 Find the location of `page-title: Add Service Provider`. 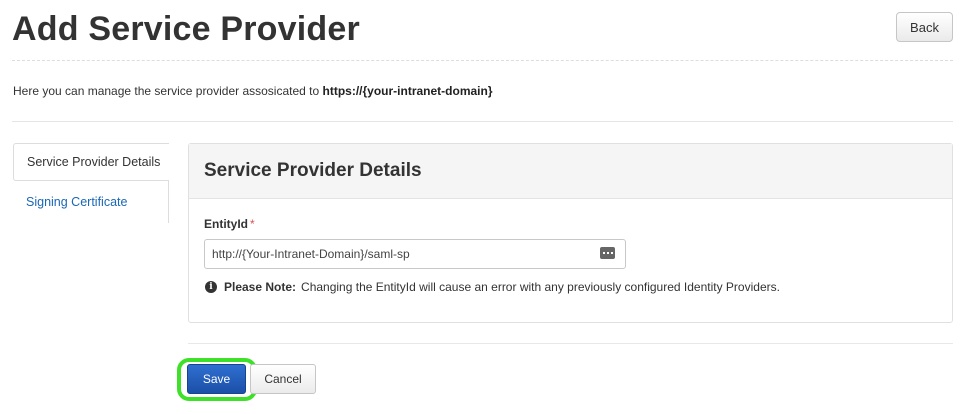

page-title: Add Service Provider is located at coordinates (186, 29).